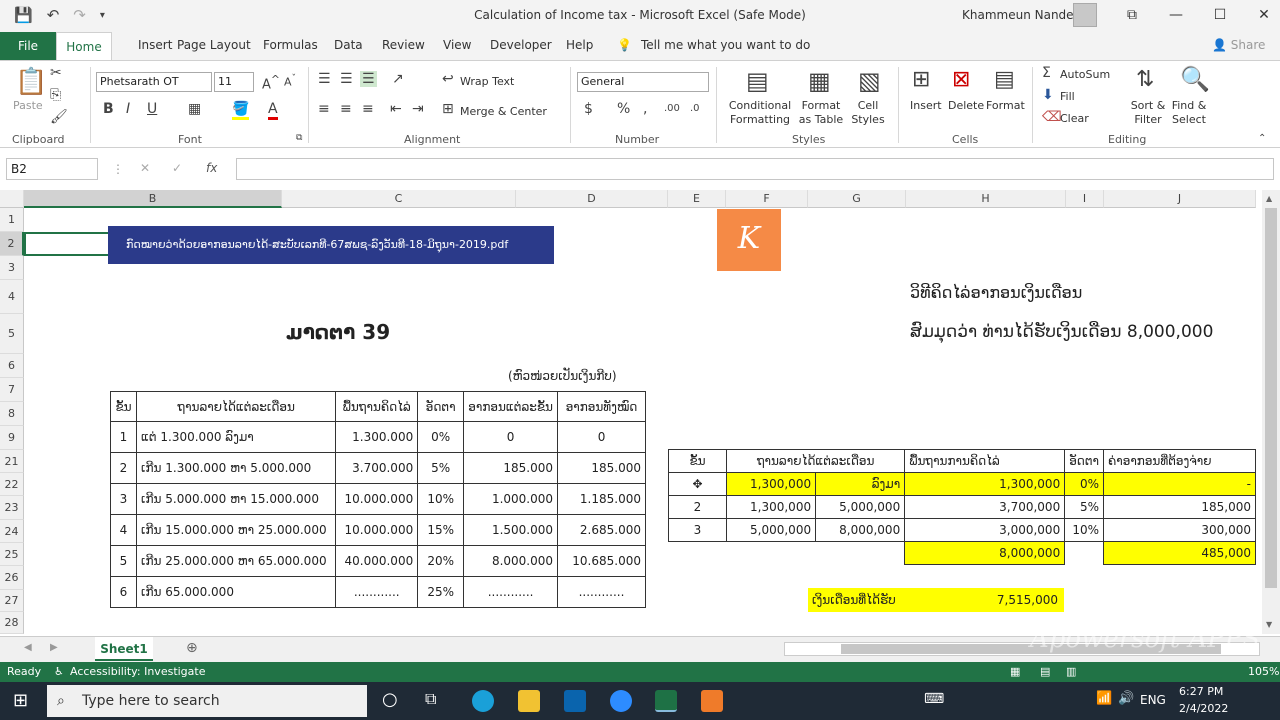 This screenshot has height=720, width=1280. Describe the element at coordinates (108, 109) in the screenshot. I see `bold-icon: B` at that location.